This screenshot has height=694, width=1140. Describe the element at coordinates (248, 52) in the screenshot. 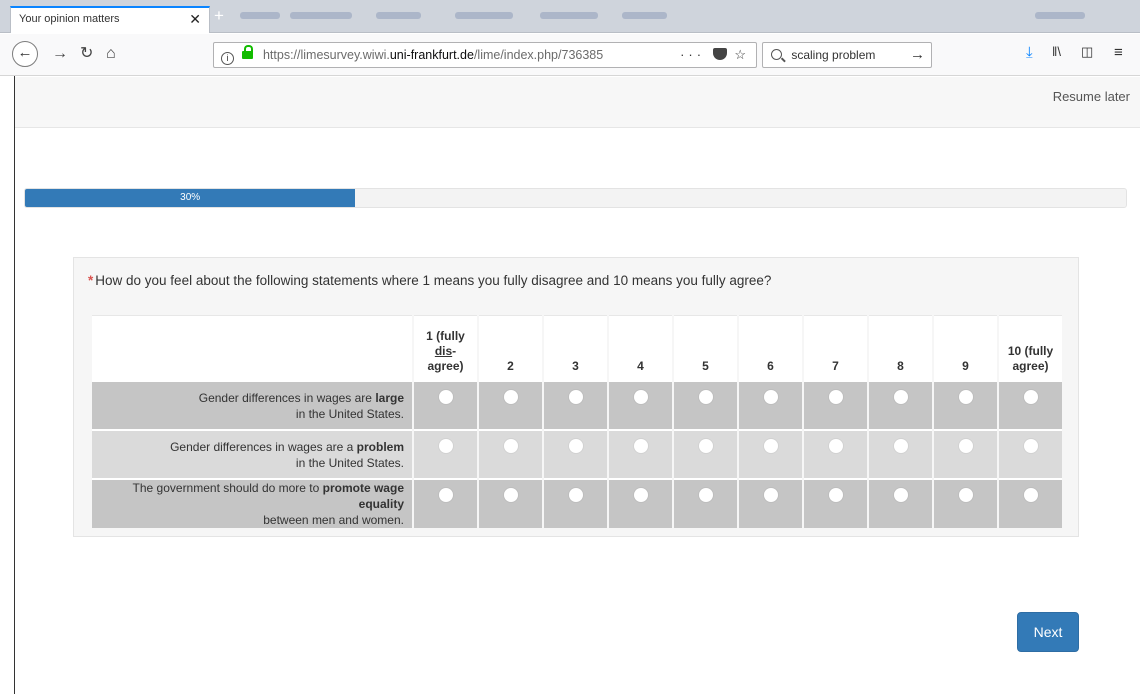

I see `lock-icon` at that location.